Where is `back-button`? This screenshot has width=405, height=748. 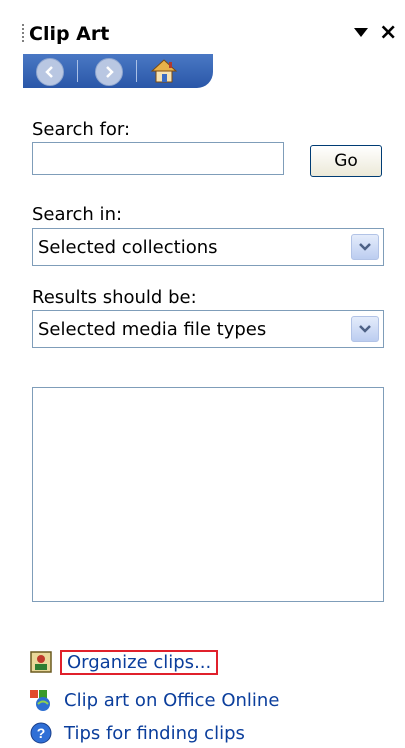 back-button is located at coordinates (50, 72).